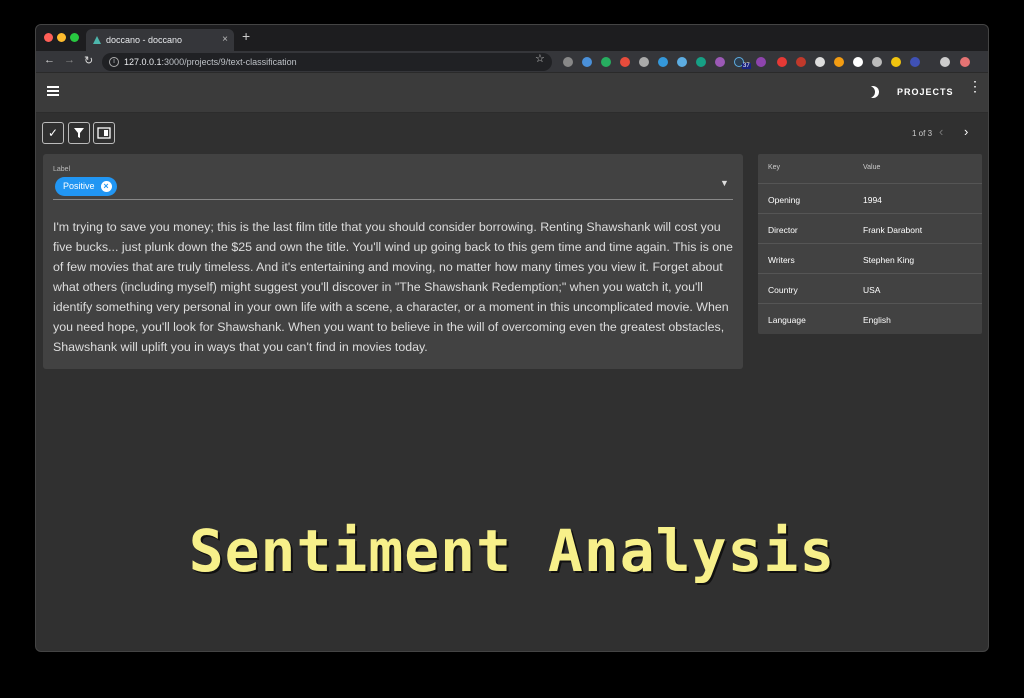  I want to click on overlay-title: Sentiment Analysis, so click(512, 551).